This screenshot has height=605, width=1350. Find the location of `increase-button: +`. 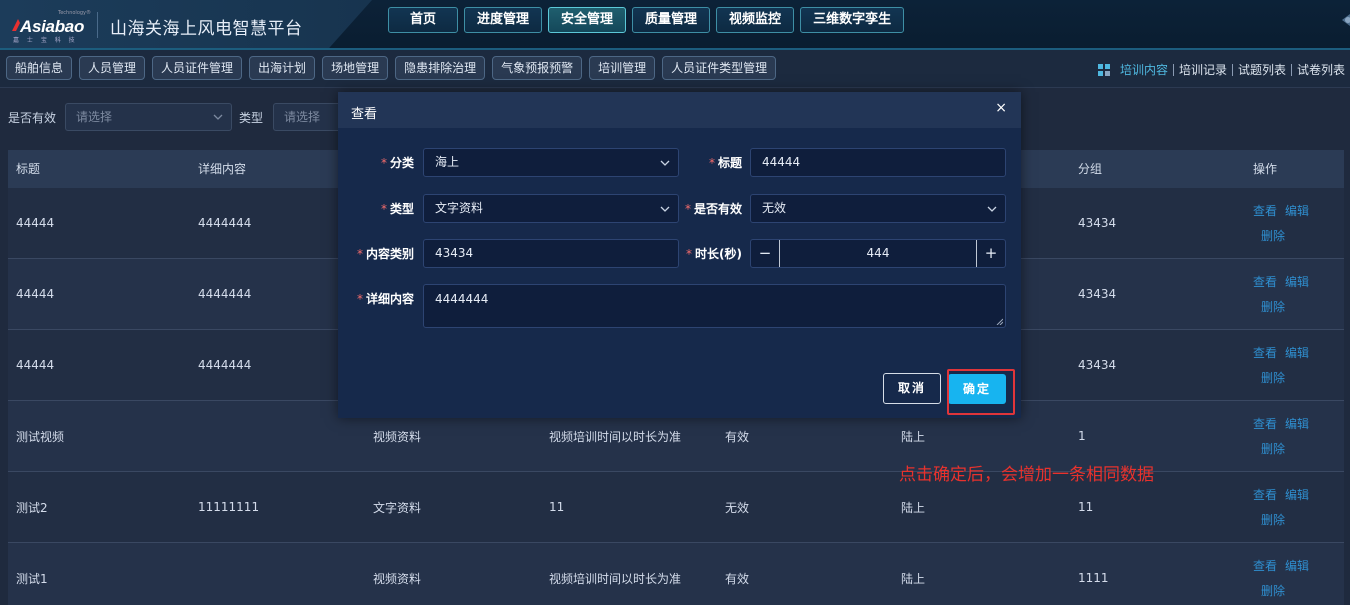

increase-button: + is located at coordinates (991, 253).